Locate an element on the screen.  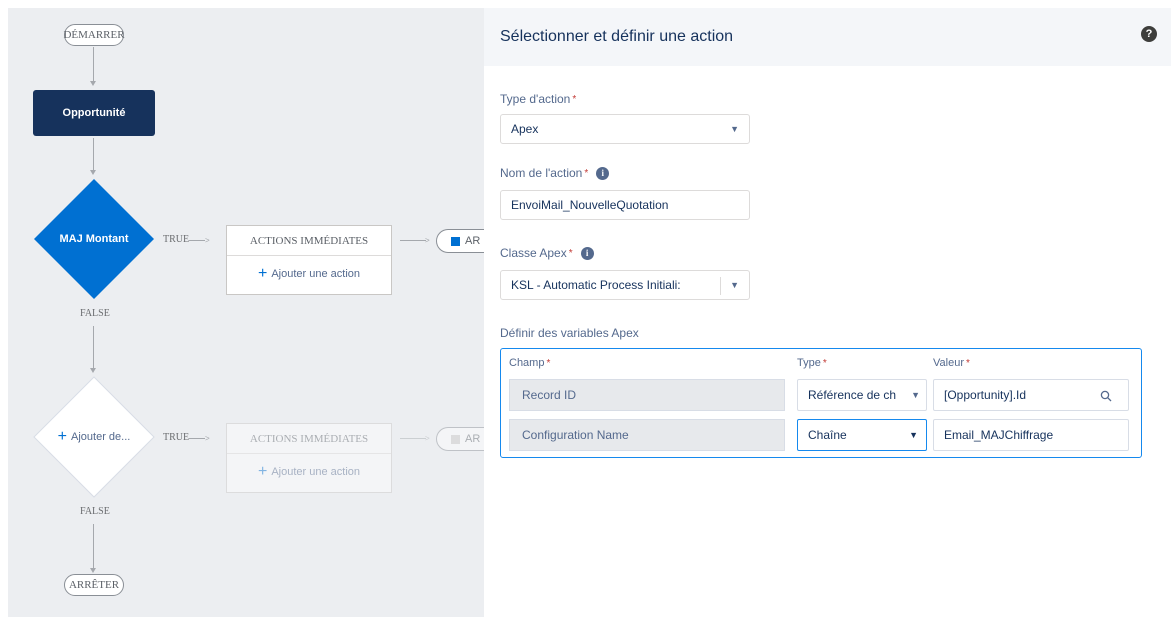
column-header-field: Champ * is located at coordinates (530, 363).